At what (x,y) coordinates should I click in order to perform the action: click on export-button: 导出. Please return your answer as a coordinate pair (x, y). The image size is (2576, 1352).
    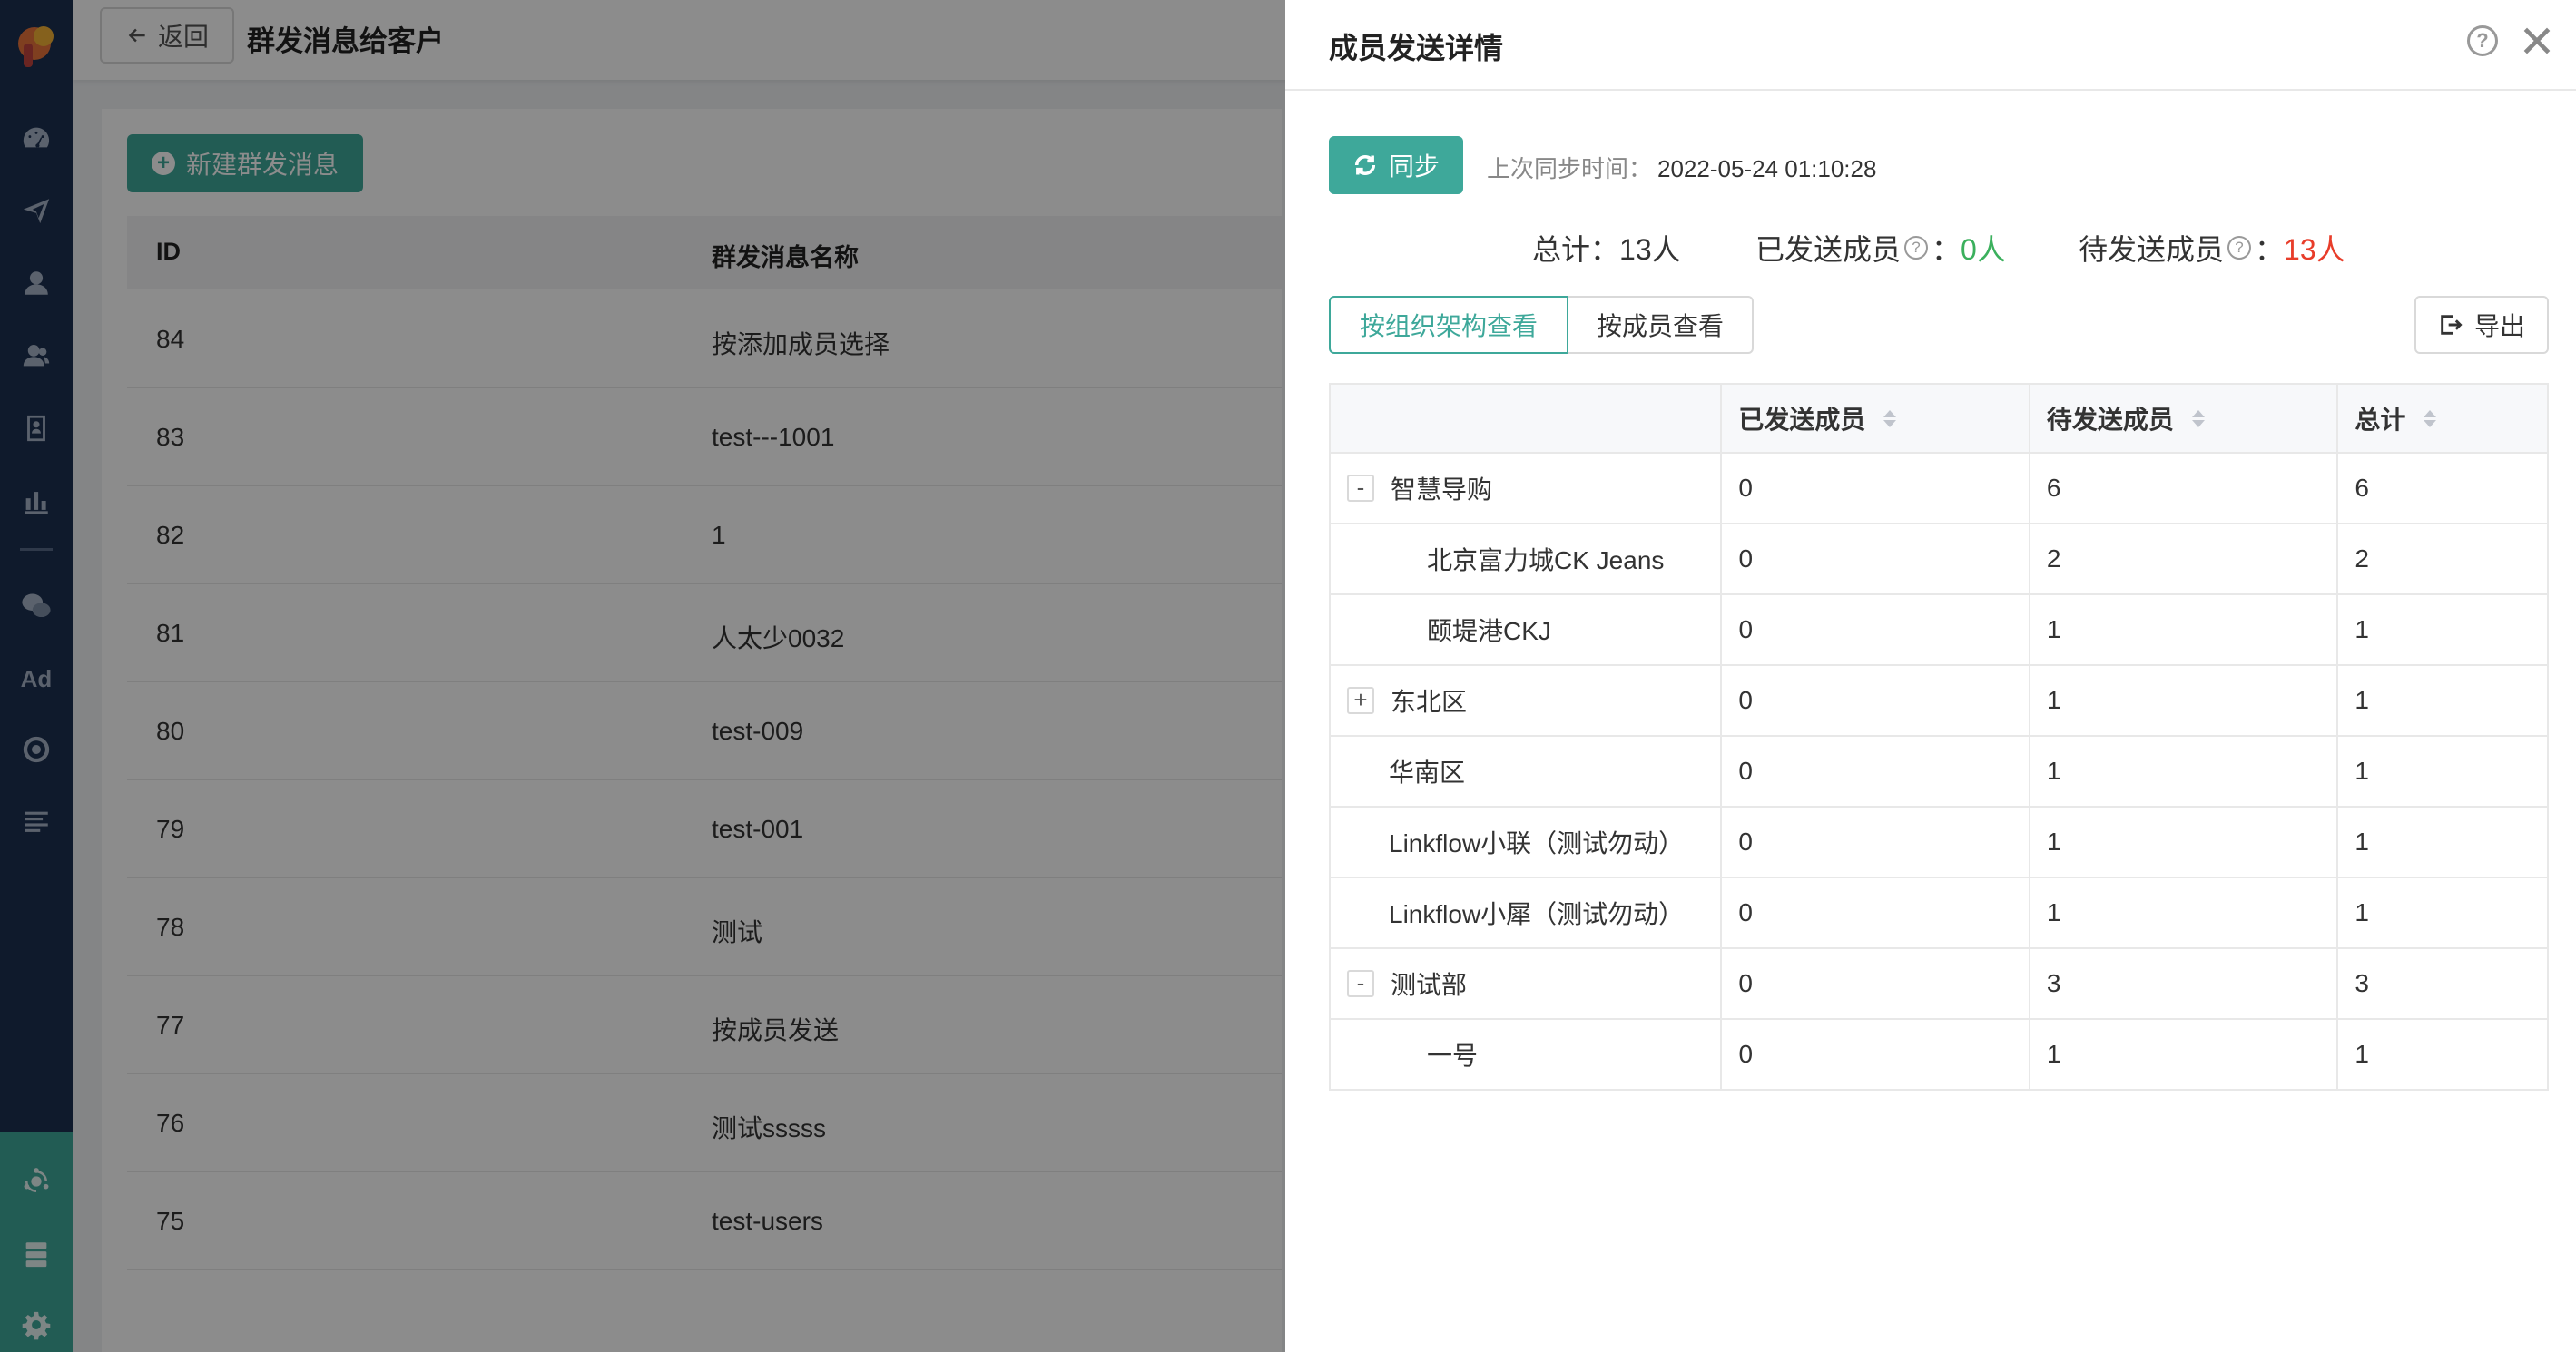
    Looking at the image, I should click on (2481, 325).